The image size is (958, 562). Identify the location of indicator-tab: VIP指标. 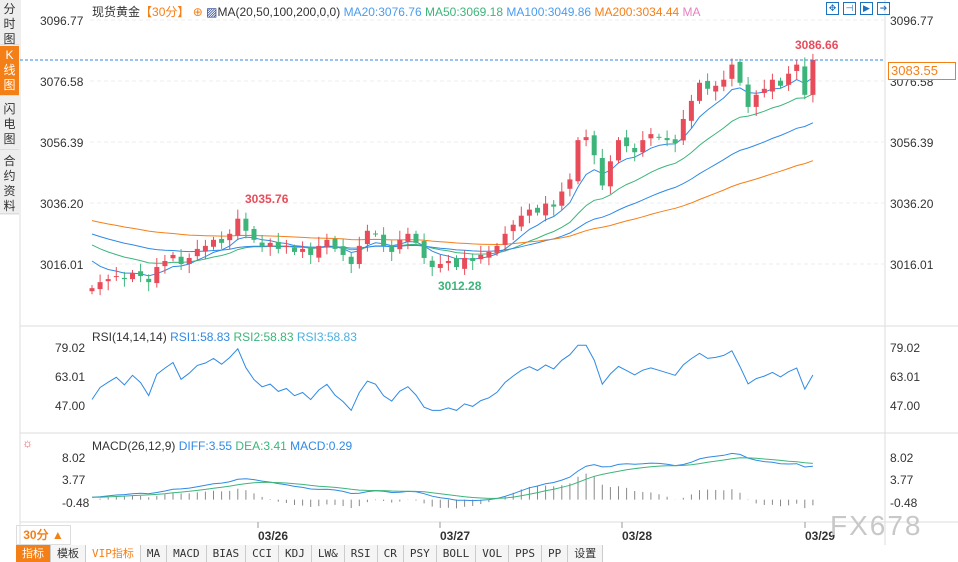
(113, 553).